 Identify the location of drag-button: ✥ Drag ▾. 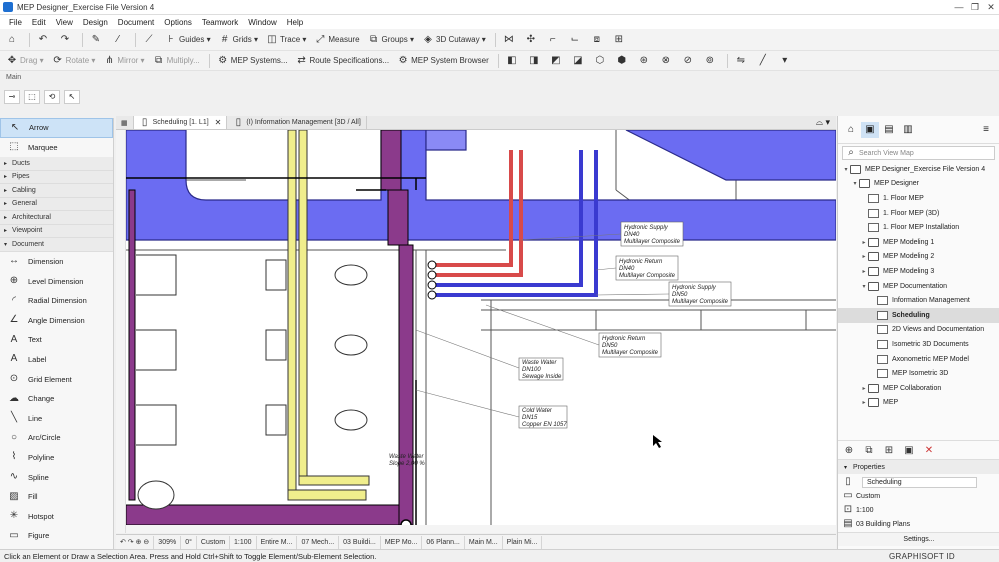
(25, 61).